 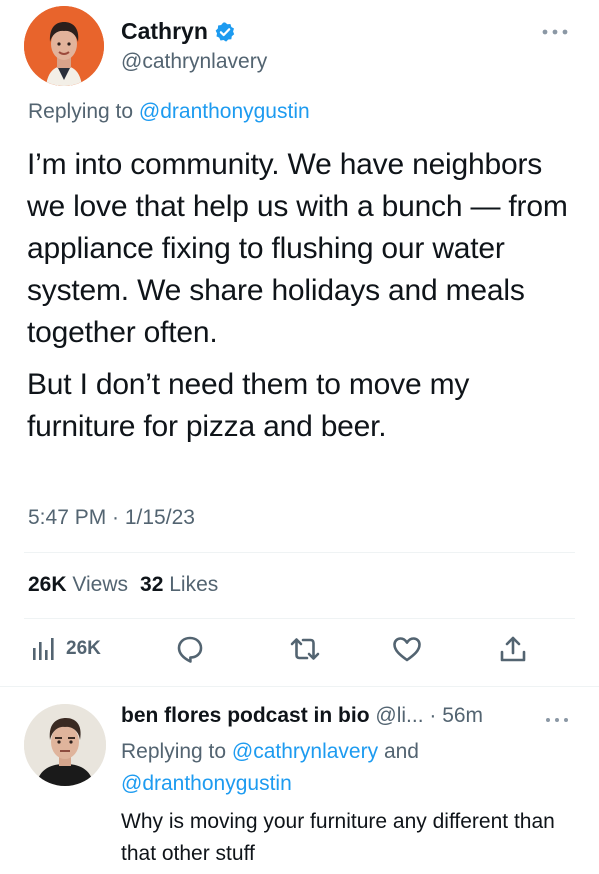 I want to click on reply-author-name: ben flores podcast in bio, so click(x=245, y=715).